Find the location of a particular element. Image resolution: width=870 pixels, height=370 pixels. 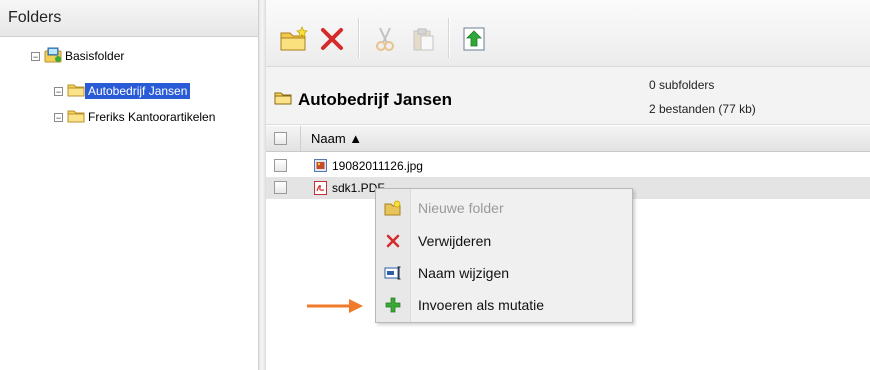

paste-button is located at coordinates (423, 40).